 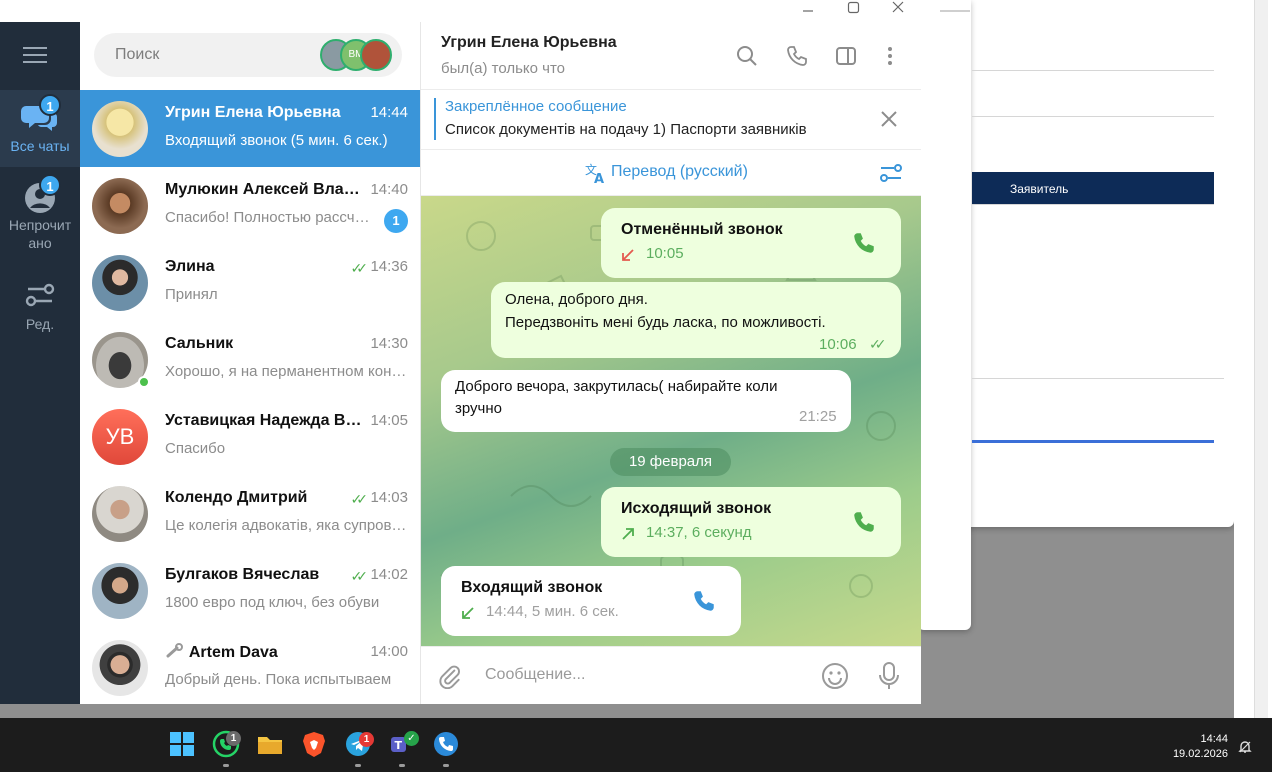 What do you see at coordinates (747, 56) in the screenshot?
I see `search-icon` at bounding box center [747, 56].